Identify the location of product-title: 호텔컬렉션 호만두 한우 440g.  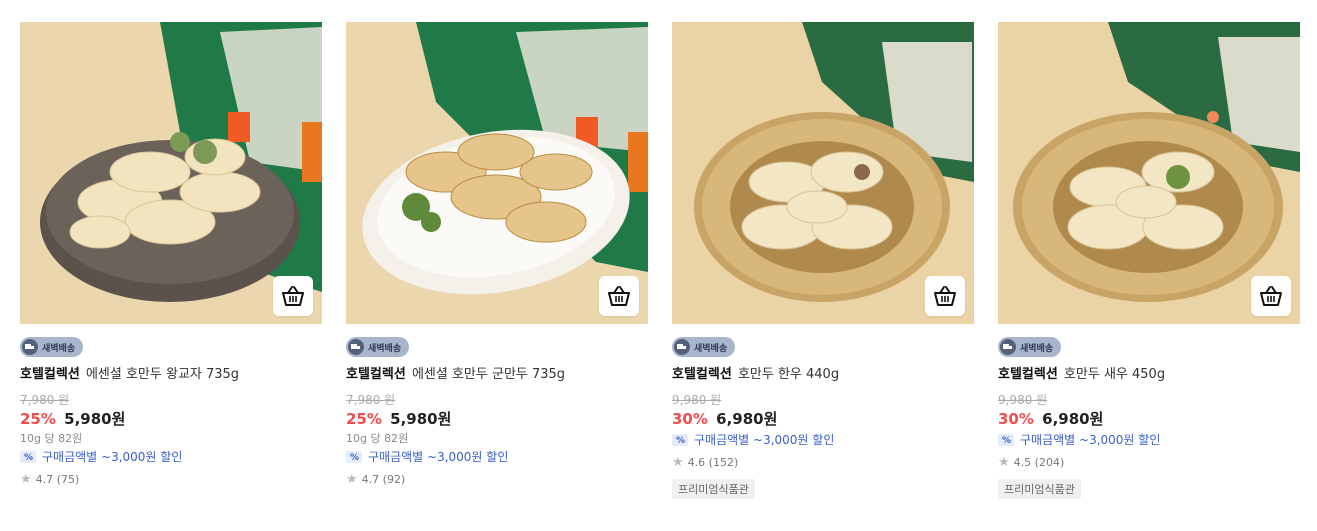
(823, 375).